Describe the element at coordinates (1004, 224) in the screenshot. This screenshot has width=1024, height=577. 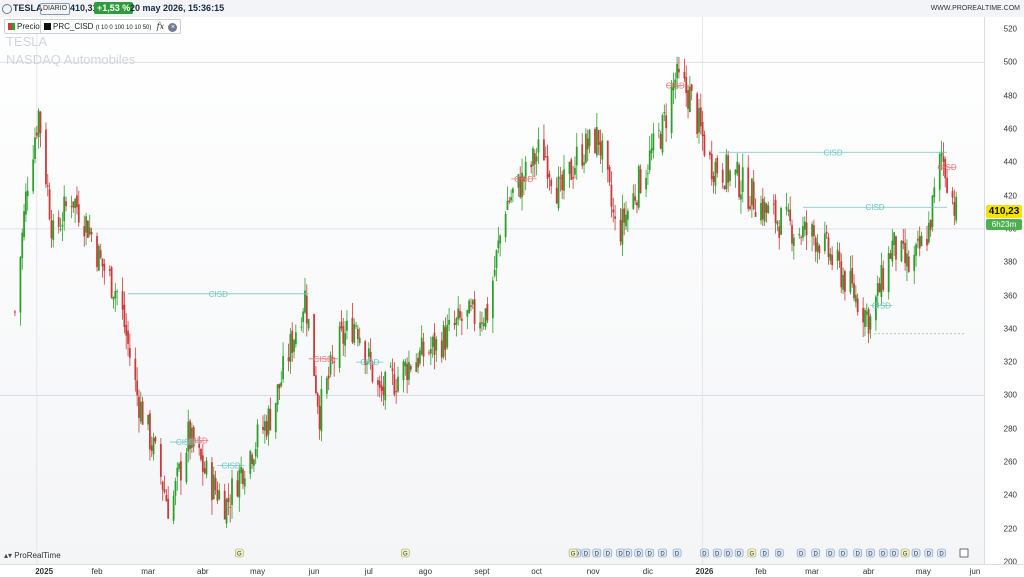
I see `countdown-badge: 6h23m` at that location.